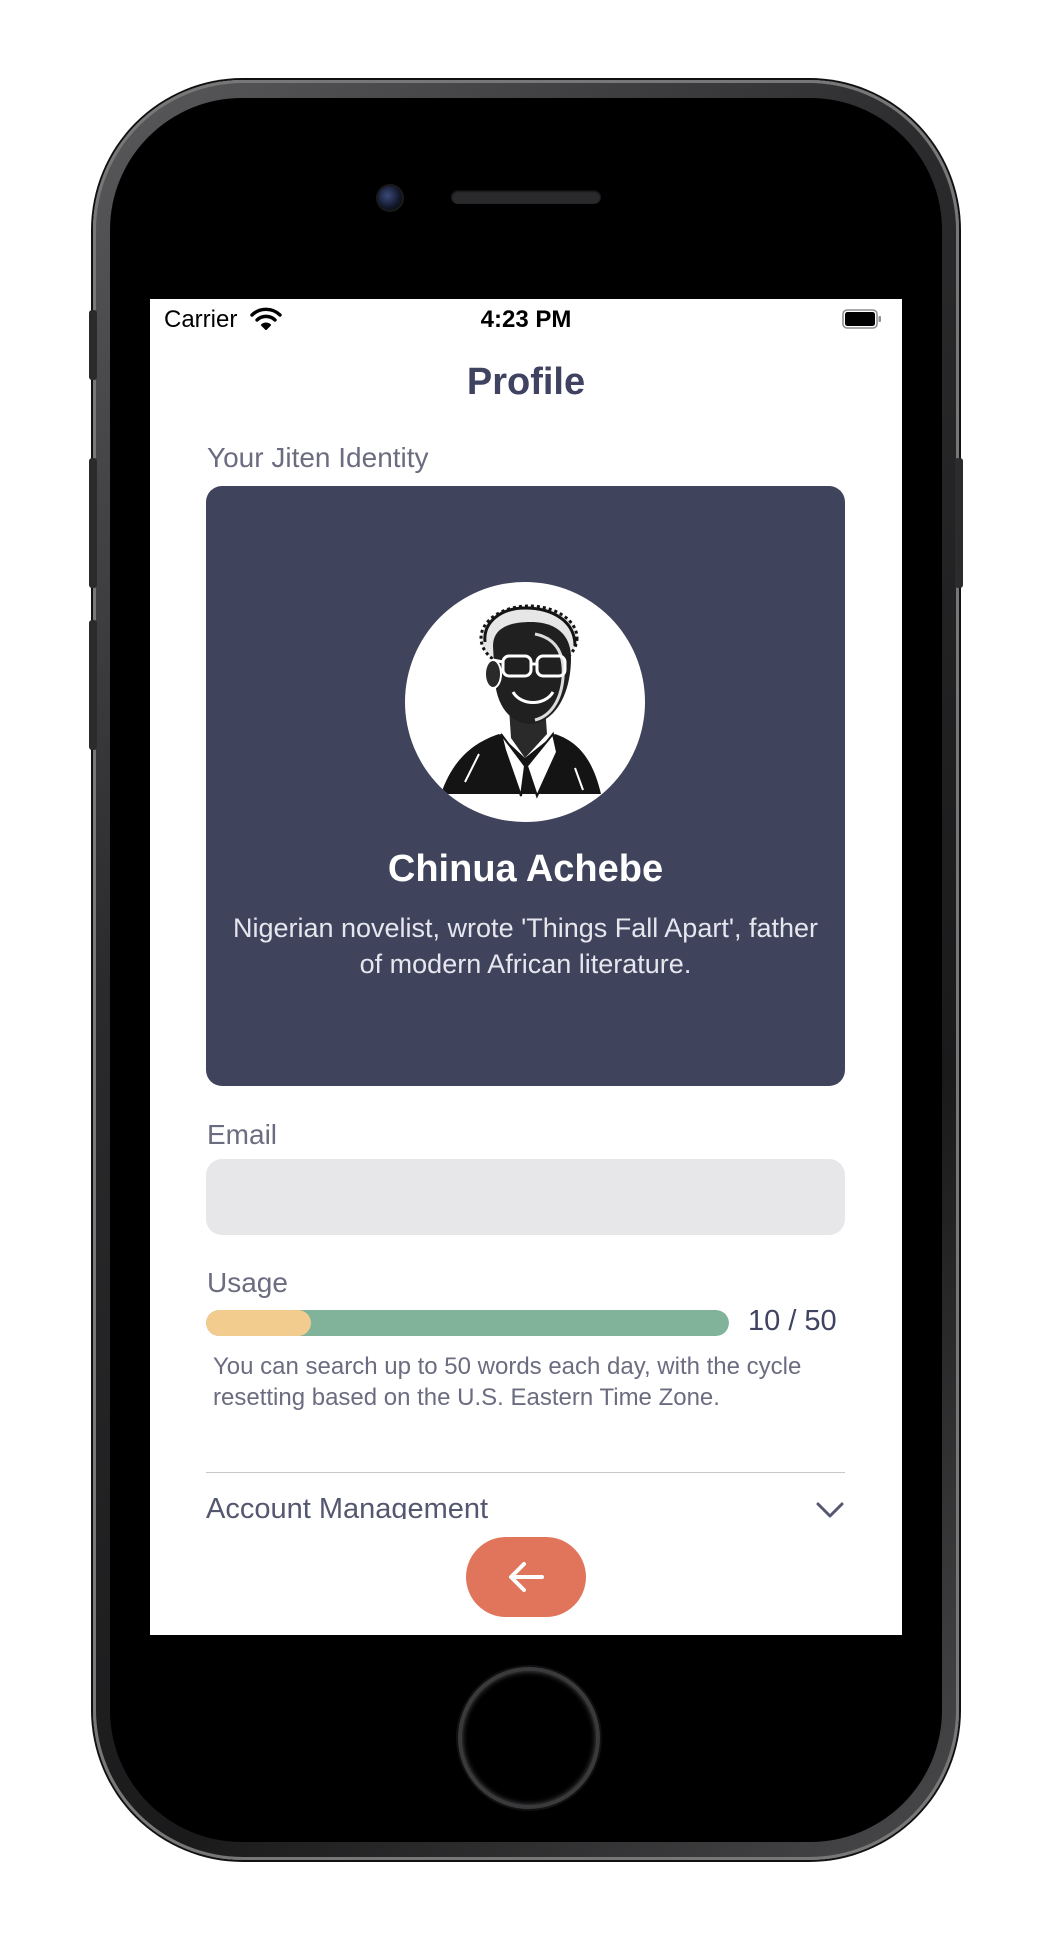 Image resolution: width=1051 pixels, height=1934 pixels. Describe the element at coordinates (526, 382) in the screenshot. I see `page-title: Profile` at that location.